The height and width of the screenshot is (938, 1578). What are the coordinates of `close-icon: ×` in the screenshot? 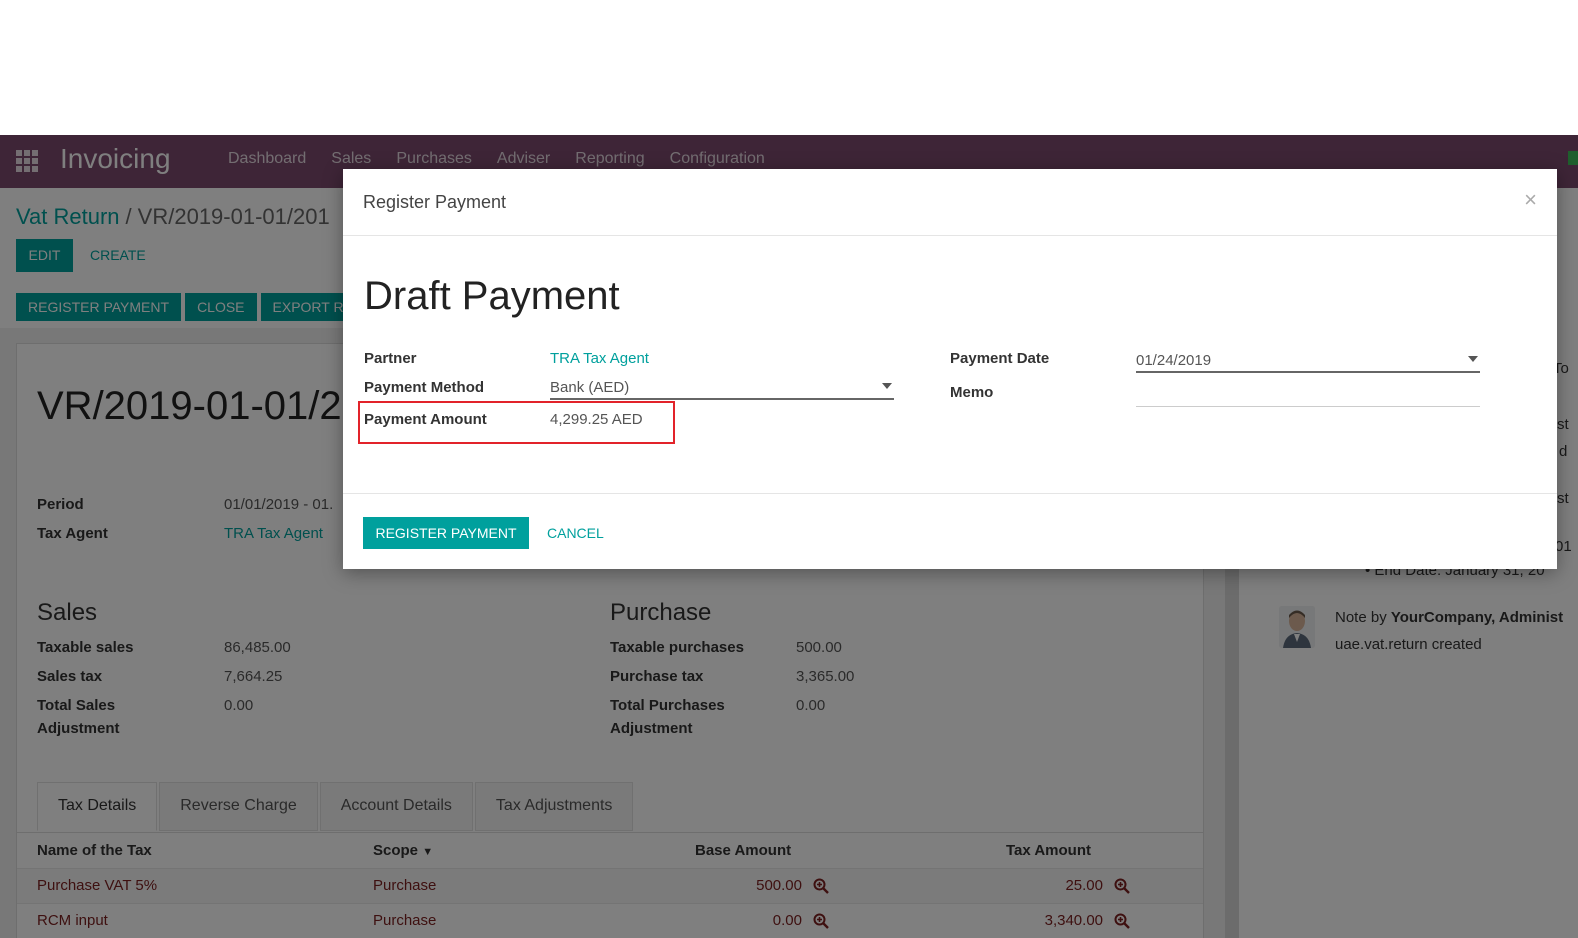 It's located at (1530, 200).